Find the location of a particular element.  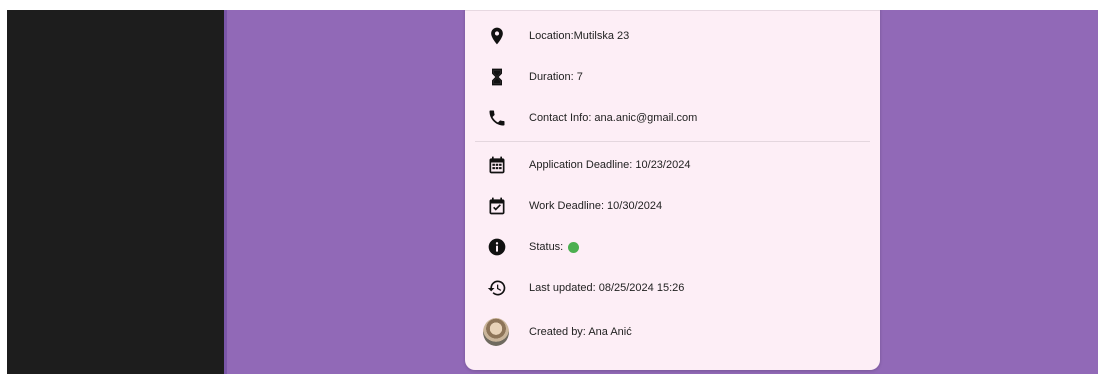

work-deadline-row: Work Deadline: 10/30/2024 is located at coordinates (573, 206).